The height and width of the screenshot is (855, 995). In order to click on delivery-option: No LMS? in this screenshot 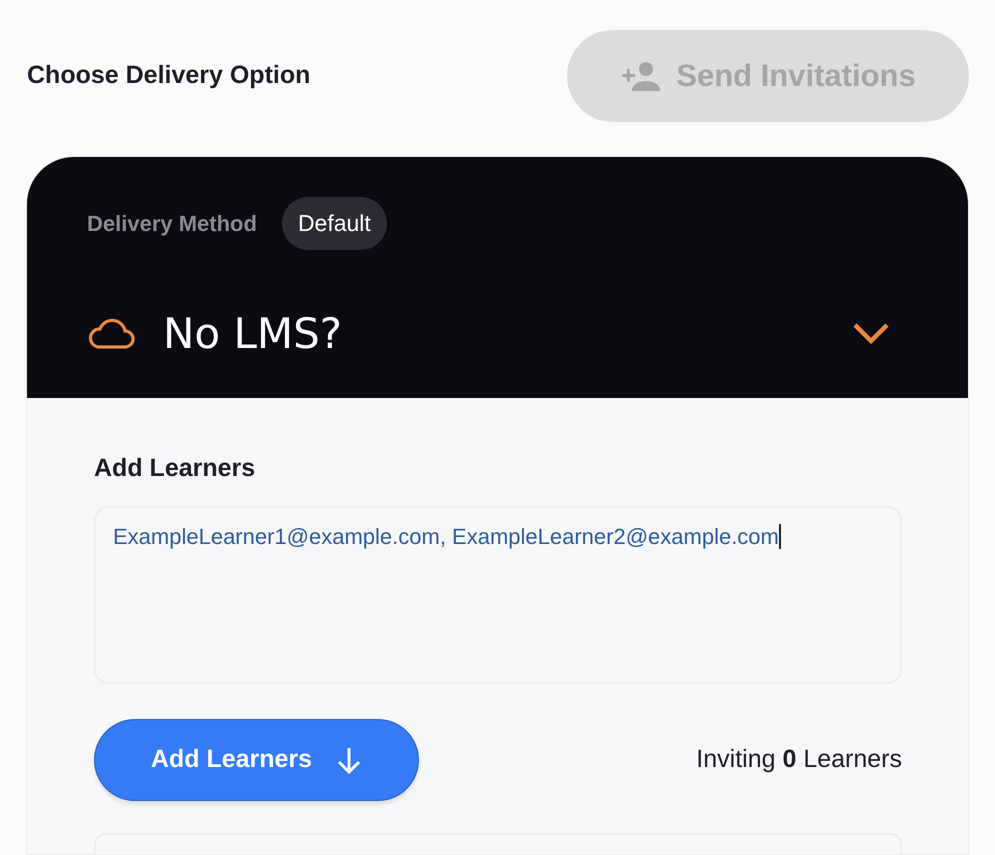, I will do `click(507, 333)`.